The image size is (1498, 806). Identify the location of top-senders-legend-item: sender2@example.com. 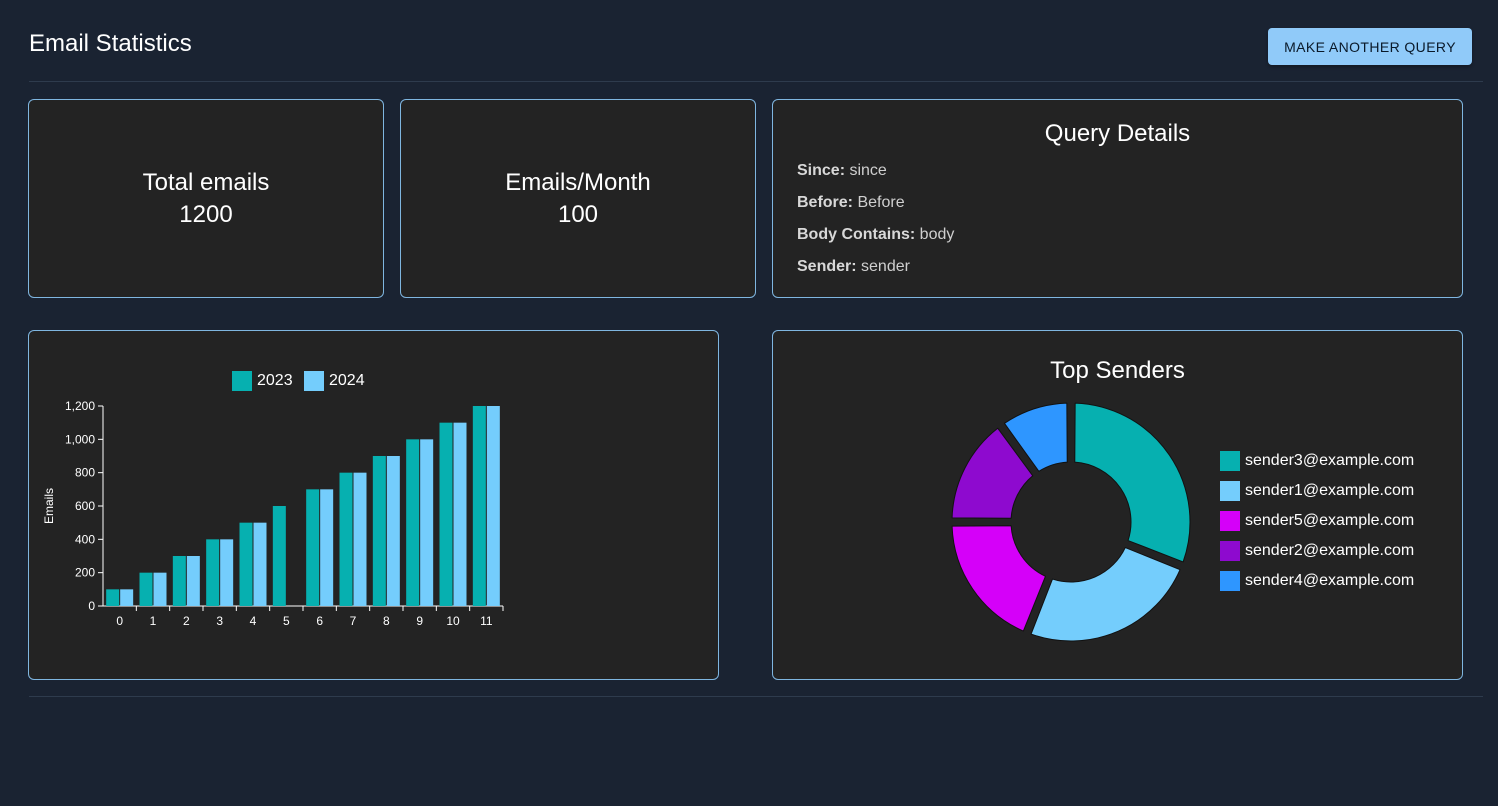
(1317, 551).